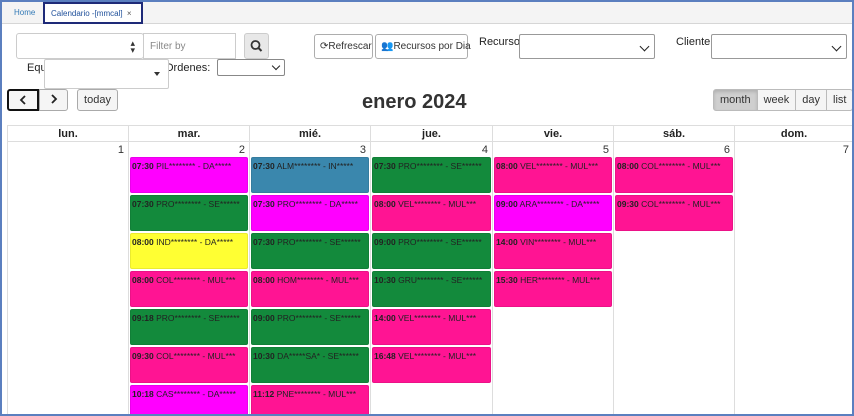  What do you see at coordinates (316, 280) in the screenshot?
I see `event-title: HOM******** - MUL***` at bounding box center [316, 280].